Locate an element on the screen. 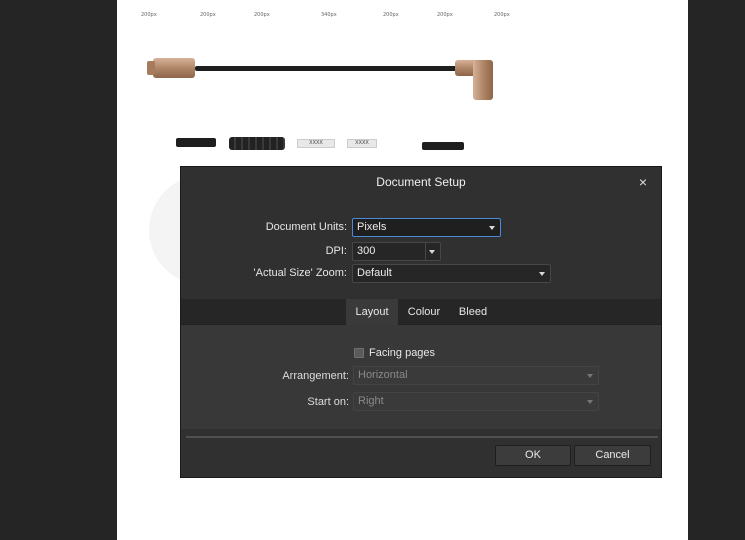 The height and width of the screenshot is (540, 745). dimension-label: 340px is located at coordinates (329, 15).